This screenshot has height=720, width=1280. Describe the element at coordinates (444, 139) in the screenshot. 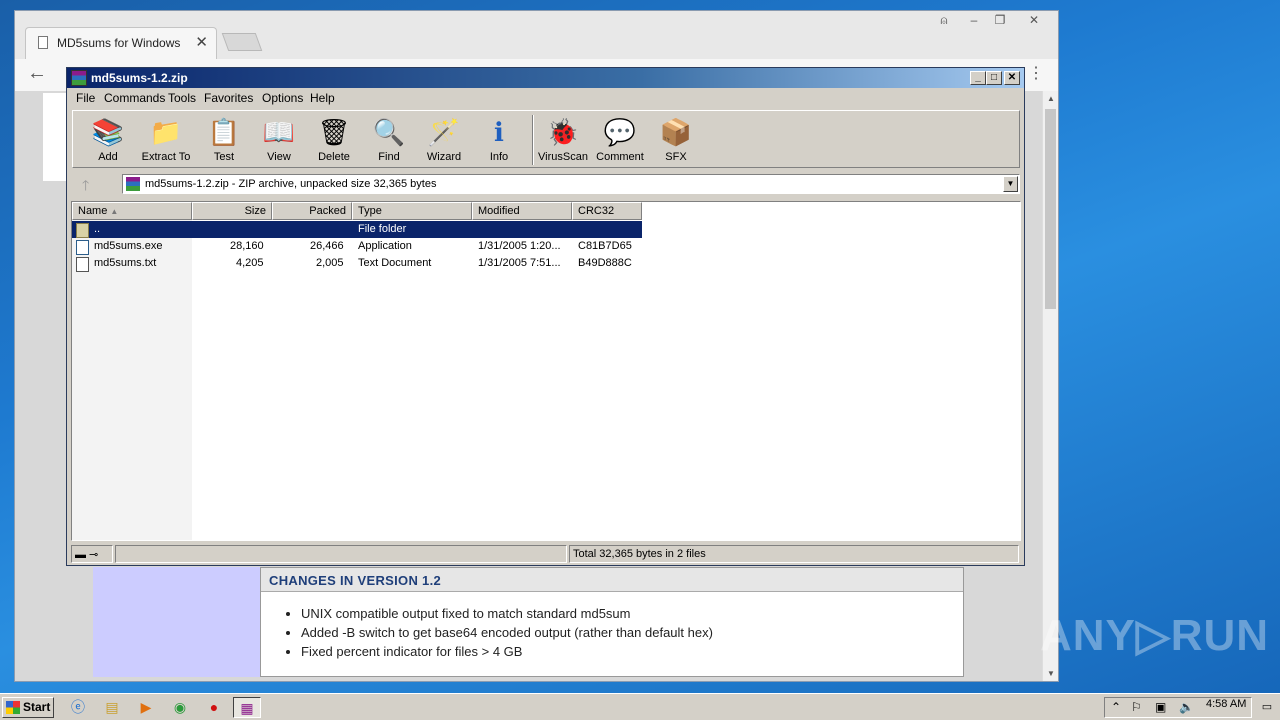

I see `wizard-button: 🪄 Wizard` at that location.